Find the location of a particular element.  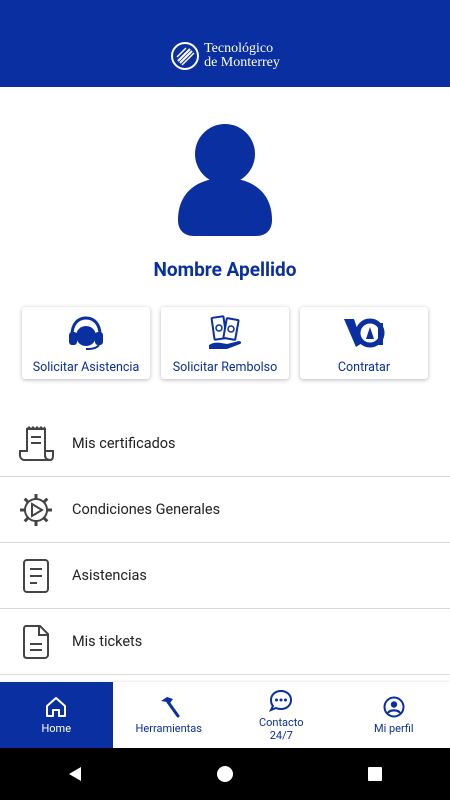

nav-label: Mi perfil is located at coordinates (393, 728).